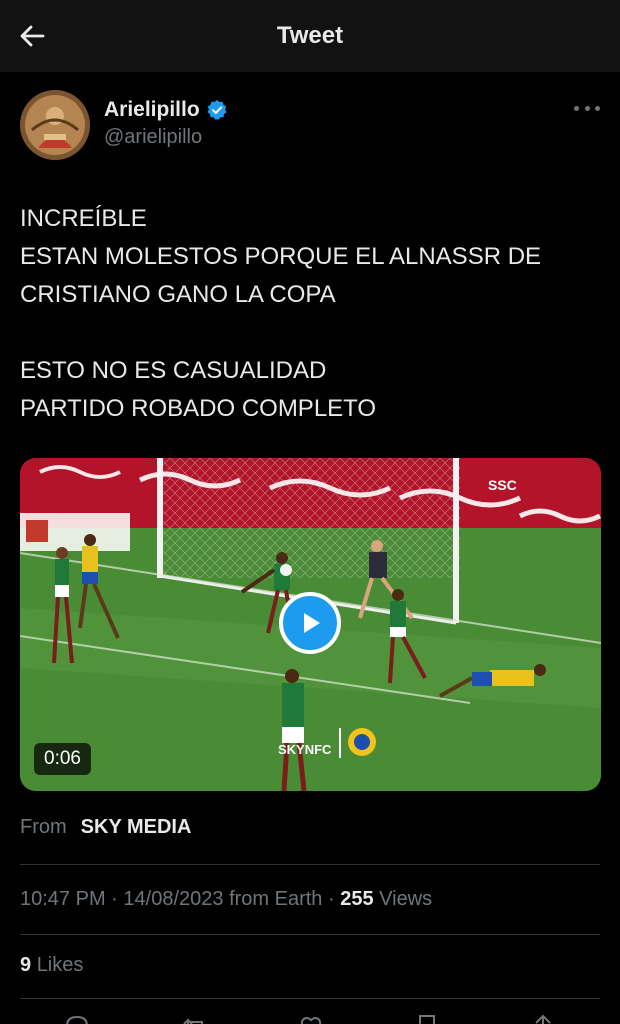 This screenshot has width=620, height=1024. Describe the element at coordinates (198, 408) in the screenshot. I see `tweet-line: PARTIDO ROBADO COMPLETO` at that location.